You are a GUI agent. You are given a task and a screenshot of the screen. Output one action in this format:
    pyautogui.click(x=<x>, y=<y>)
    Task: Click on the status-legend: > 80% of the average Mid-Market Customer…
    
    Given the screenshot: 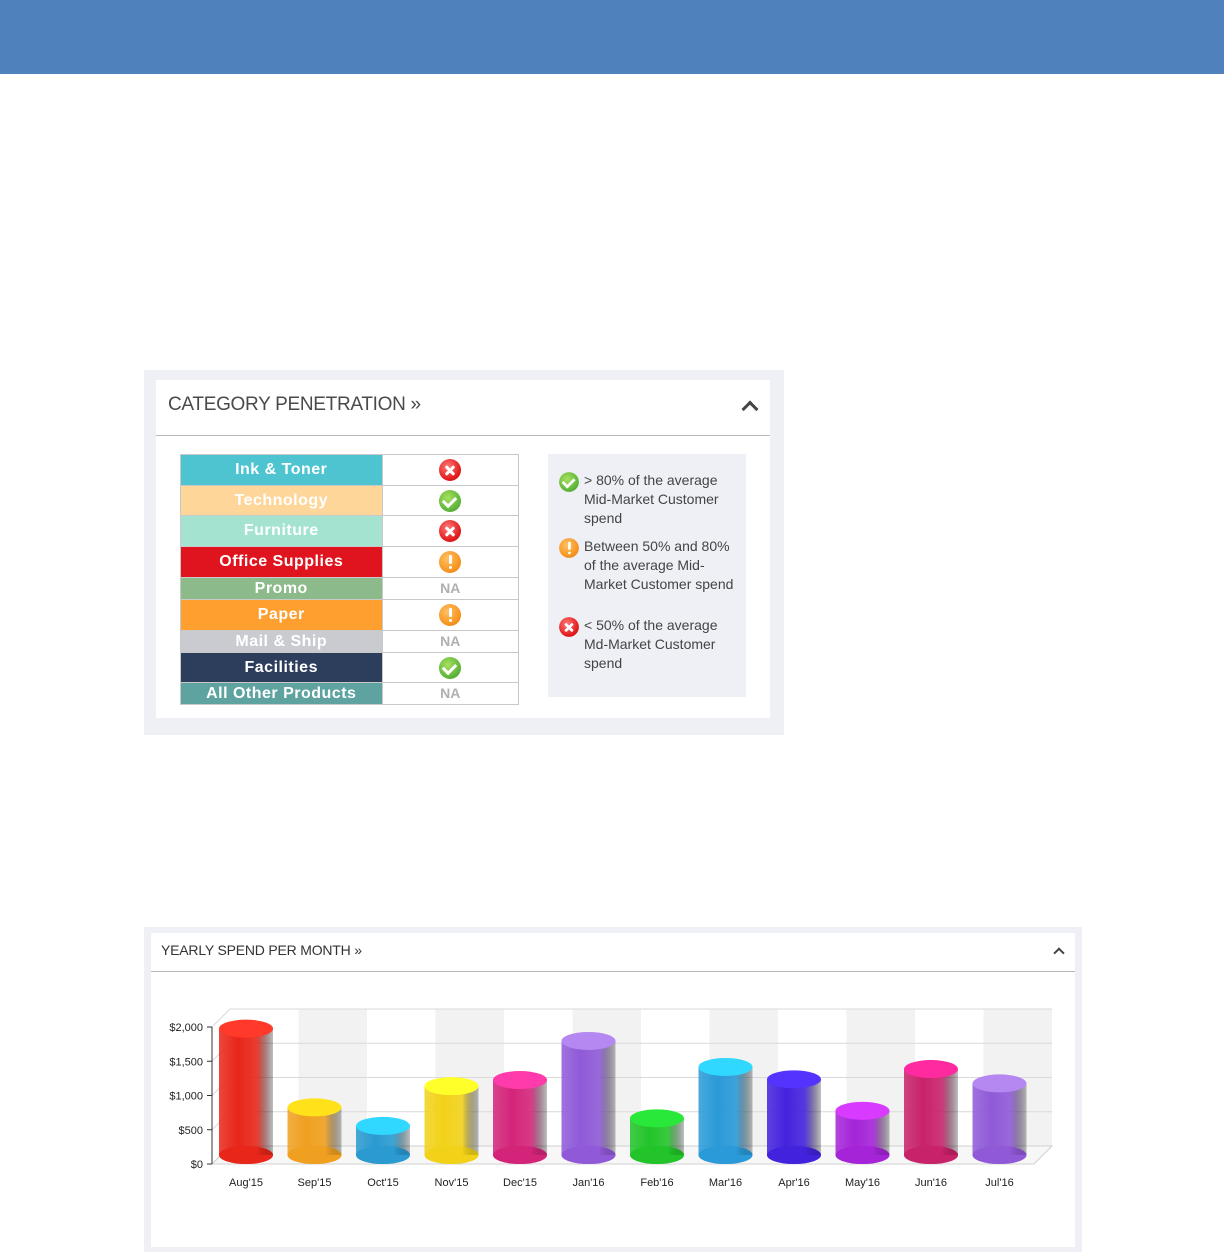 What is the action you would take?
    pyautogui.click(x=647, y=575)
    